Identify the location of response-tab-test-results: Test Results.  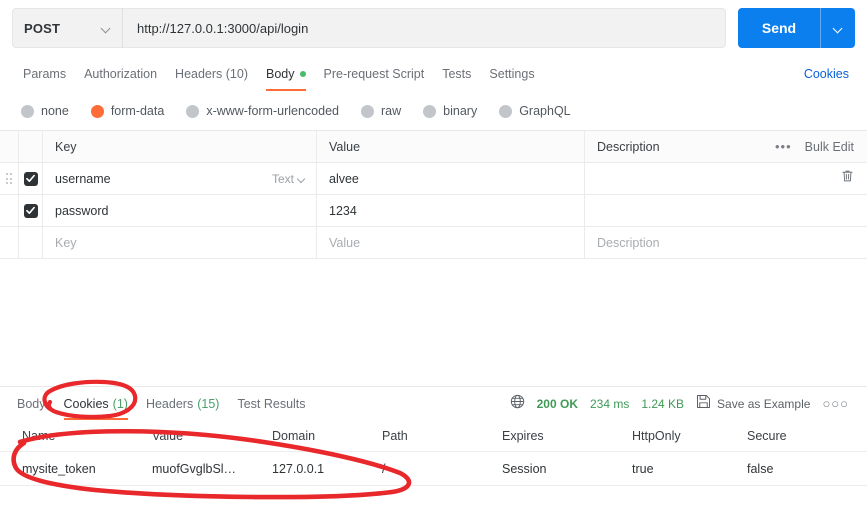
(271, 403).